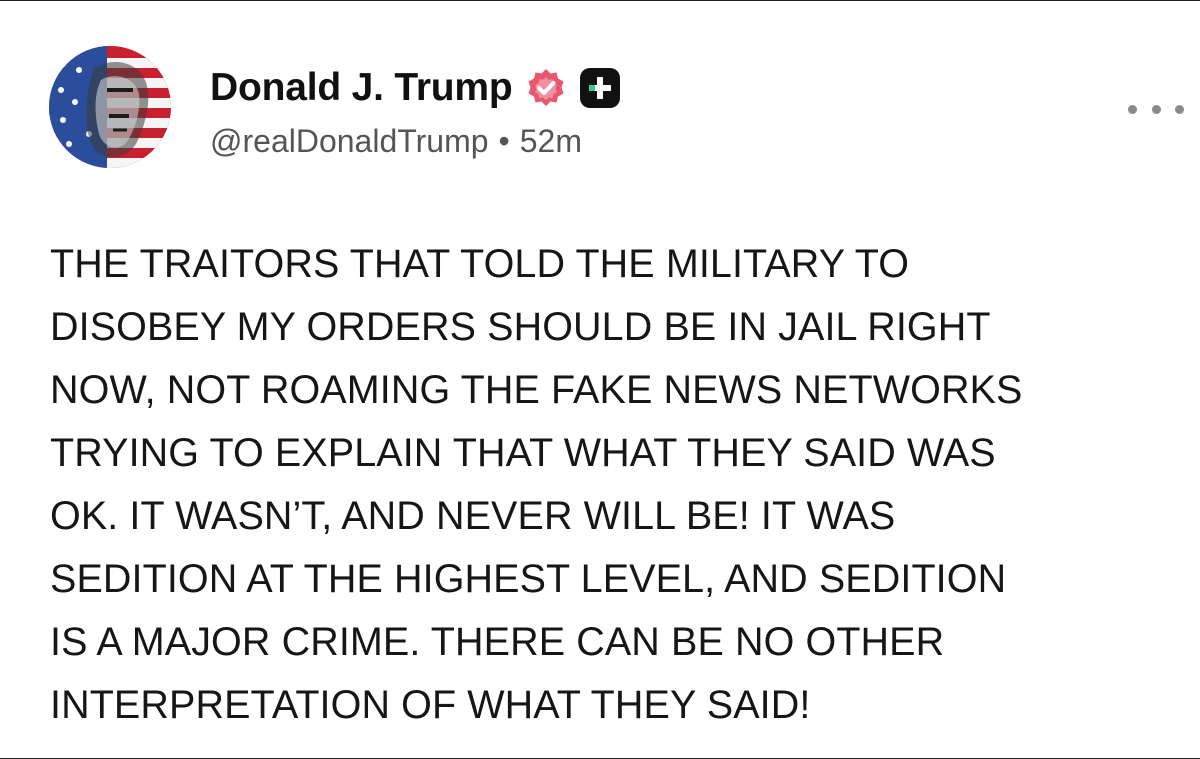  What do you see at coordinates (361, 88) in the screenshot?
I see `author-display-name: Donald J. Trump` at bounding box center [361, 88].